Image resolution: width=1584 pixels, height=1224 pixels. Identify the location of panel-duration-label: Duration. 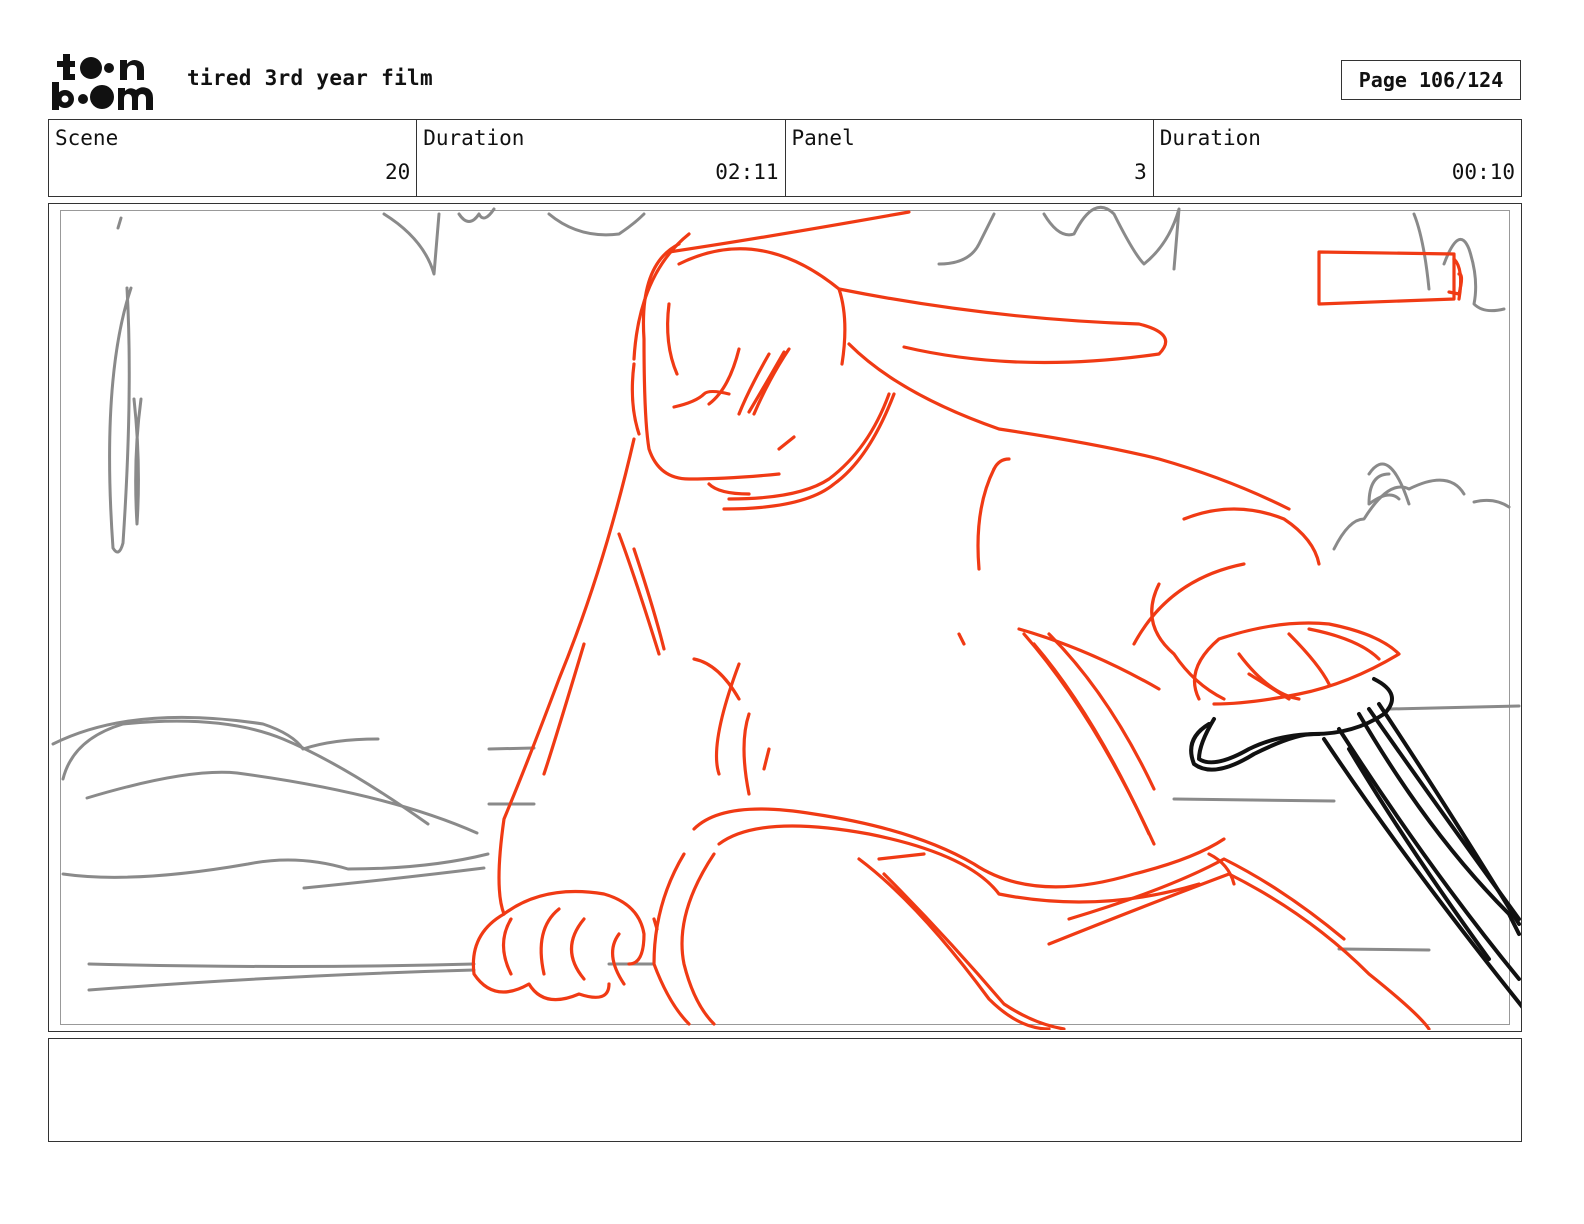
(1210, 138).